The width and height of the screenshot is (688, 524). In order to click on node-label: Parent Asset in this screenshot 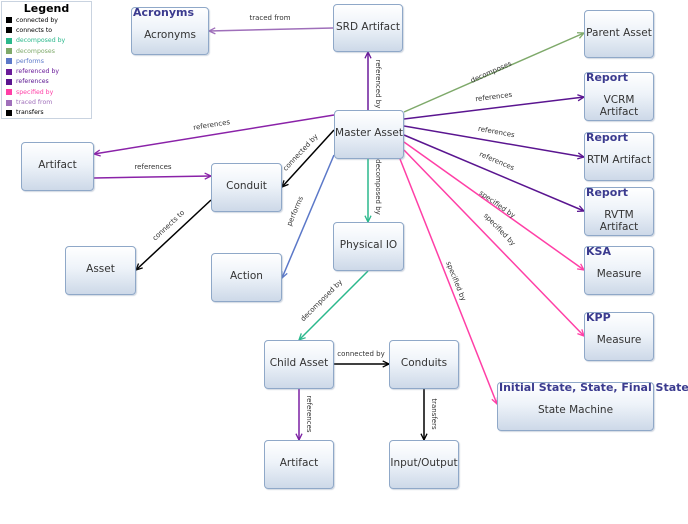, I will do `click(619, 33)`.